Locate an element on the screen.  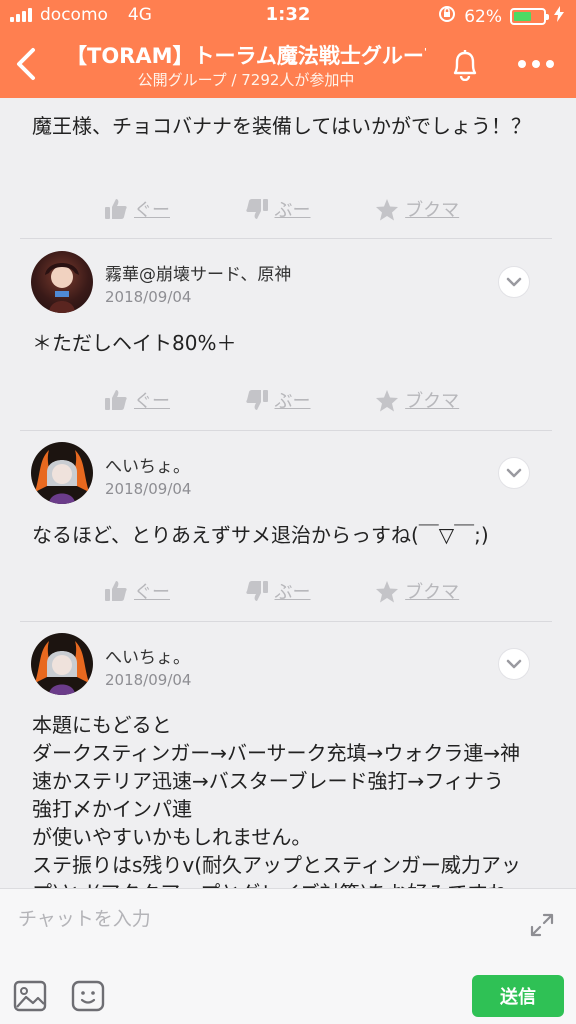
smiley-icon is located at coordinates (88, 996).